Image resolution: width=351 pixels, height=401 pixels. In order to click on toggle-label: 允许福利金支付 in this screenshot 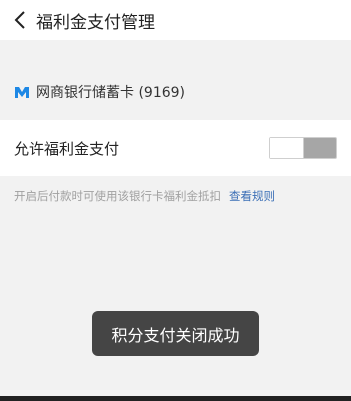, I will do `click(67, 148)`.